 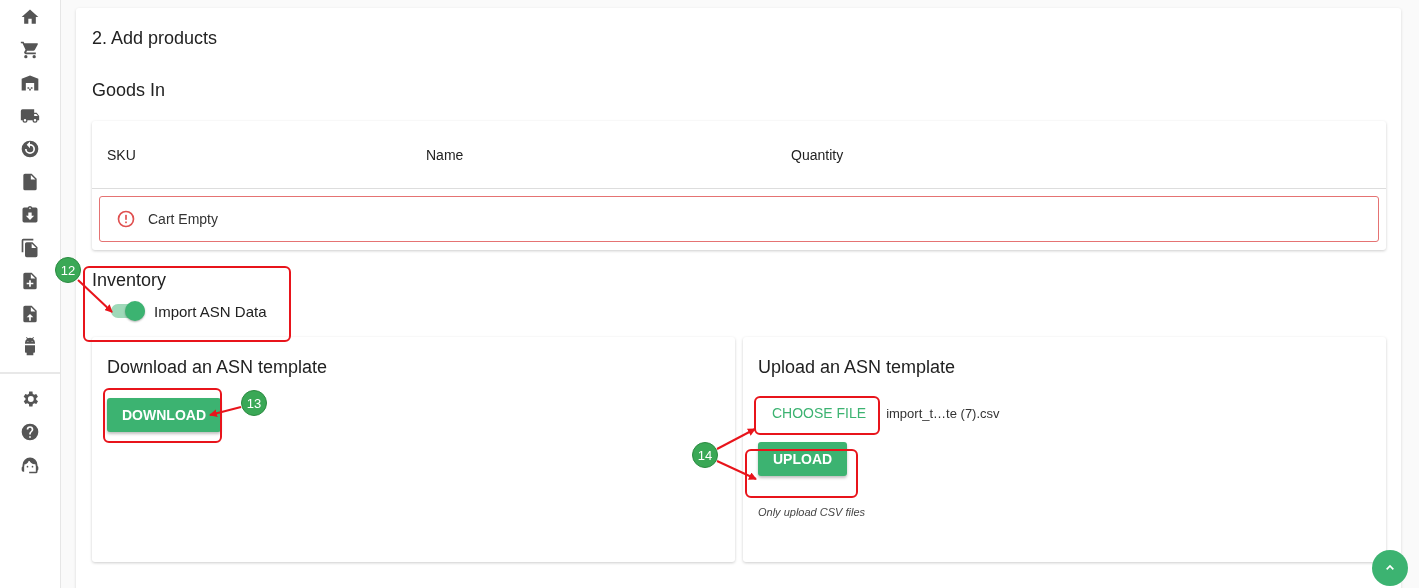 What do you see at coordinates (30, 50) in the screenshot?
I see `cart-icon` at bounding box center [30, 50].